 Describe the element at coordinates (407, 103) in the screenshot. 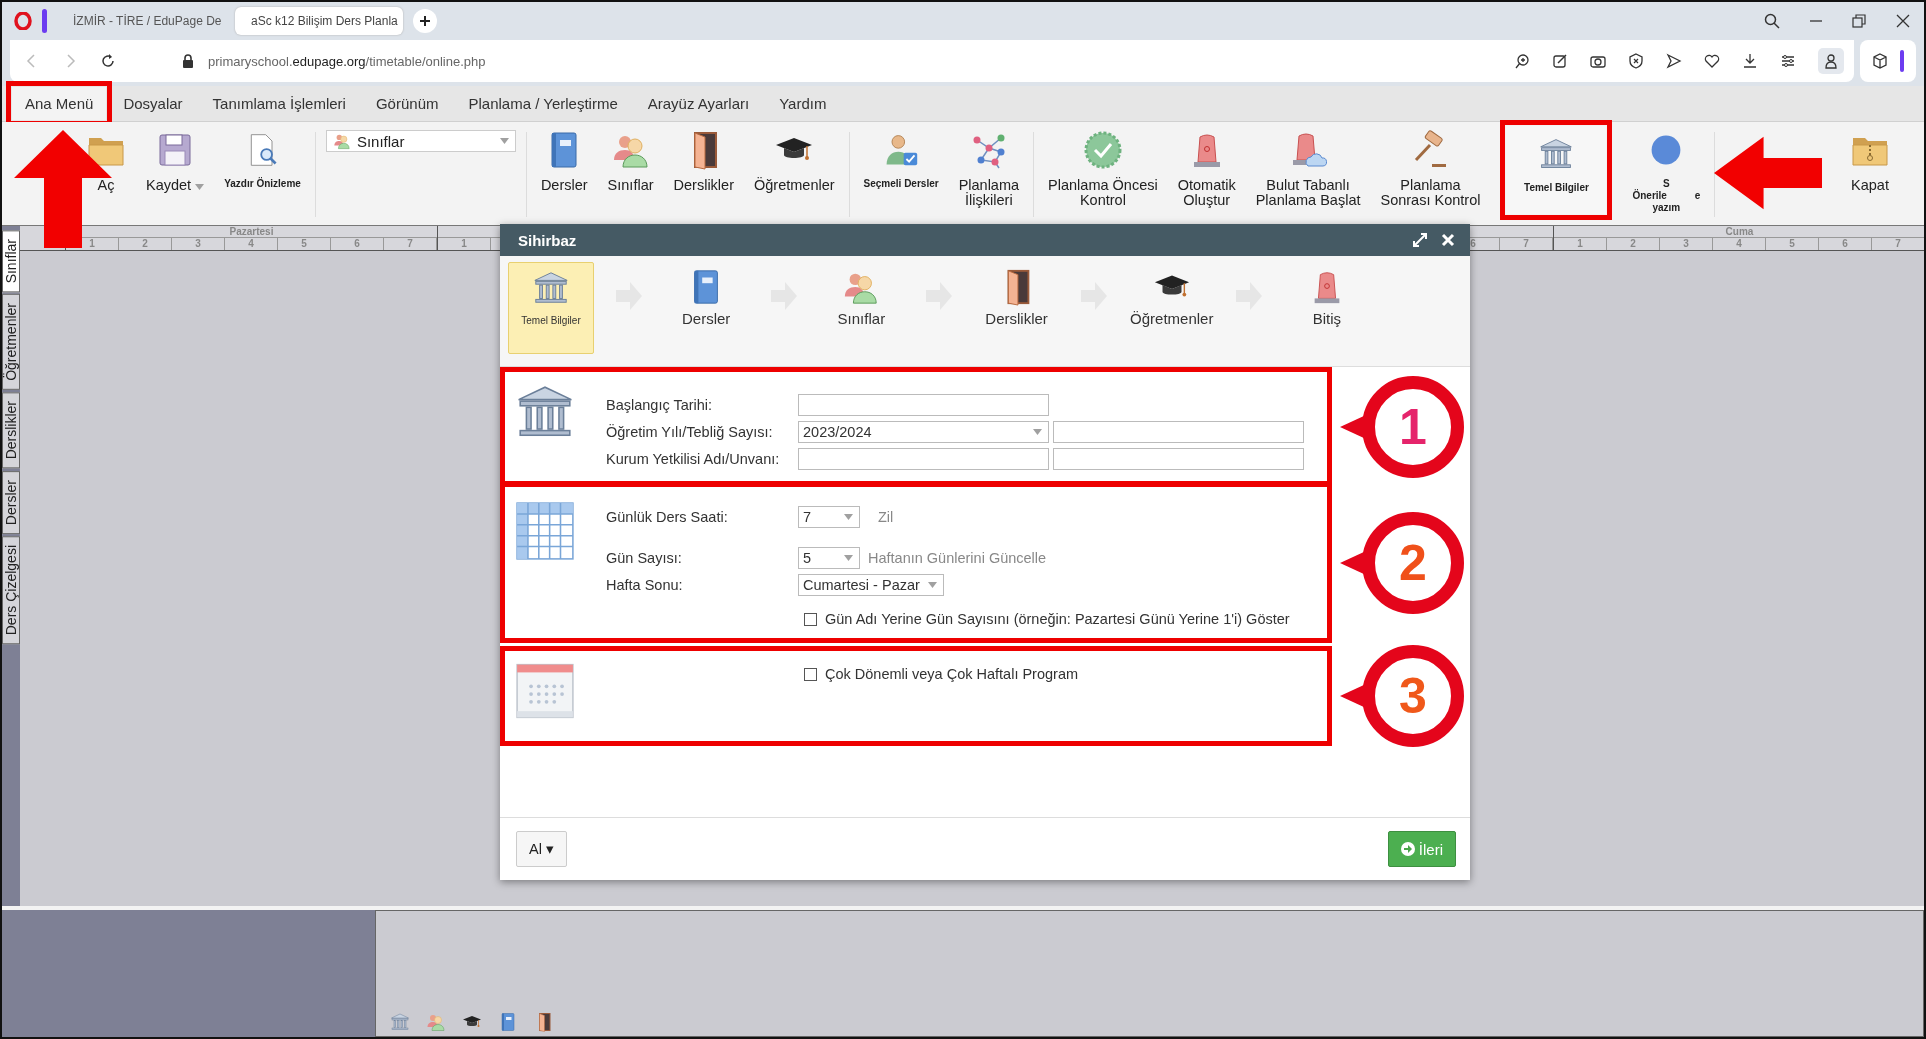

I see `menu-tab: Görünüm` at that location.